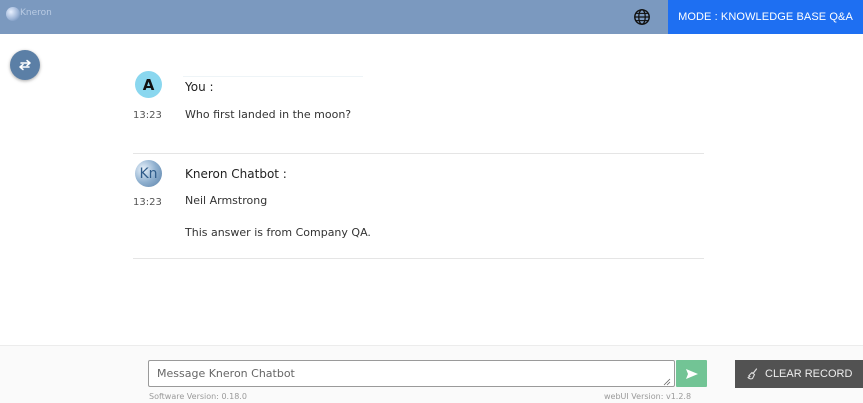 The height and width of the screenshot is (403, 863). Describe the element at coordinates (411, 373) in the screenshot. I see `message-input` at that location.